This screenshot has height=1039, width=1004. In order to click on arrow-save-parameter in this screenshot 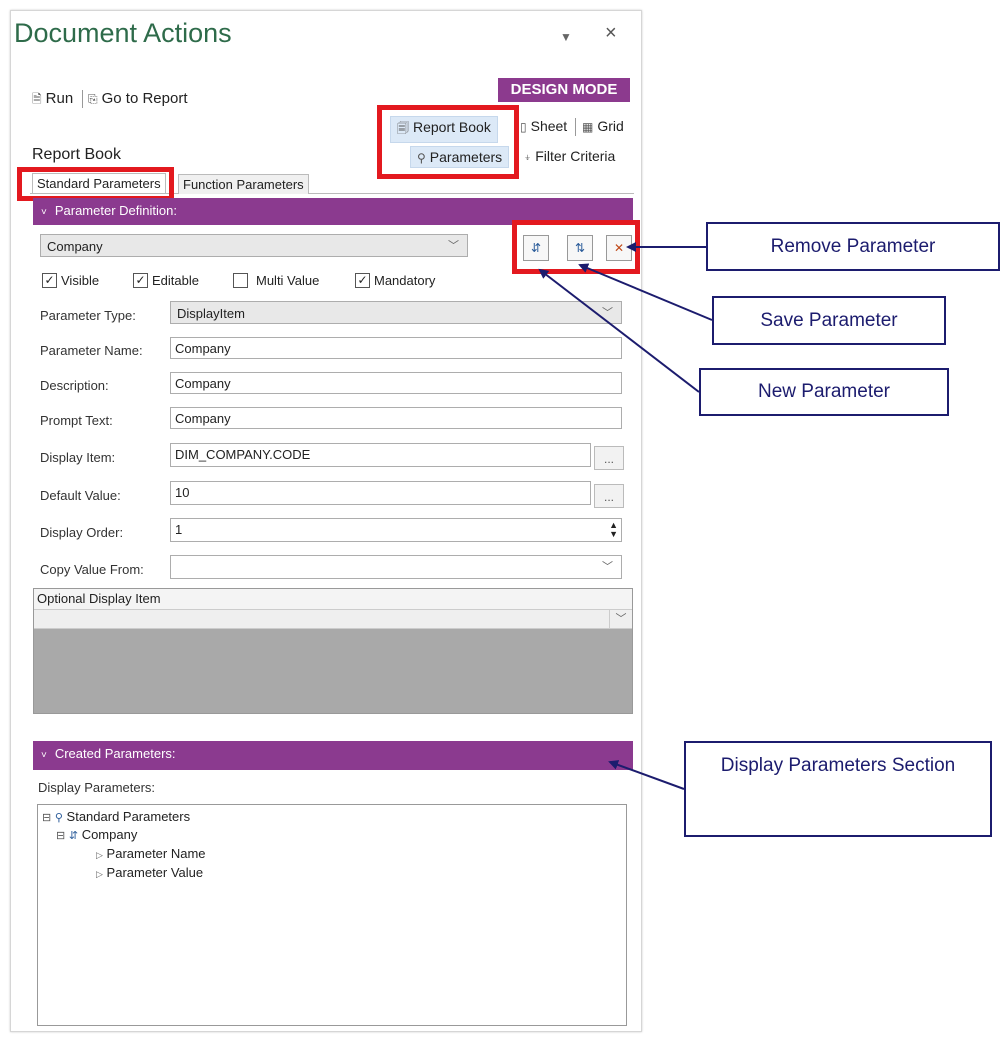, I will do `click(645, 292)`.